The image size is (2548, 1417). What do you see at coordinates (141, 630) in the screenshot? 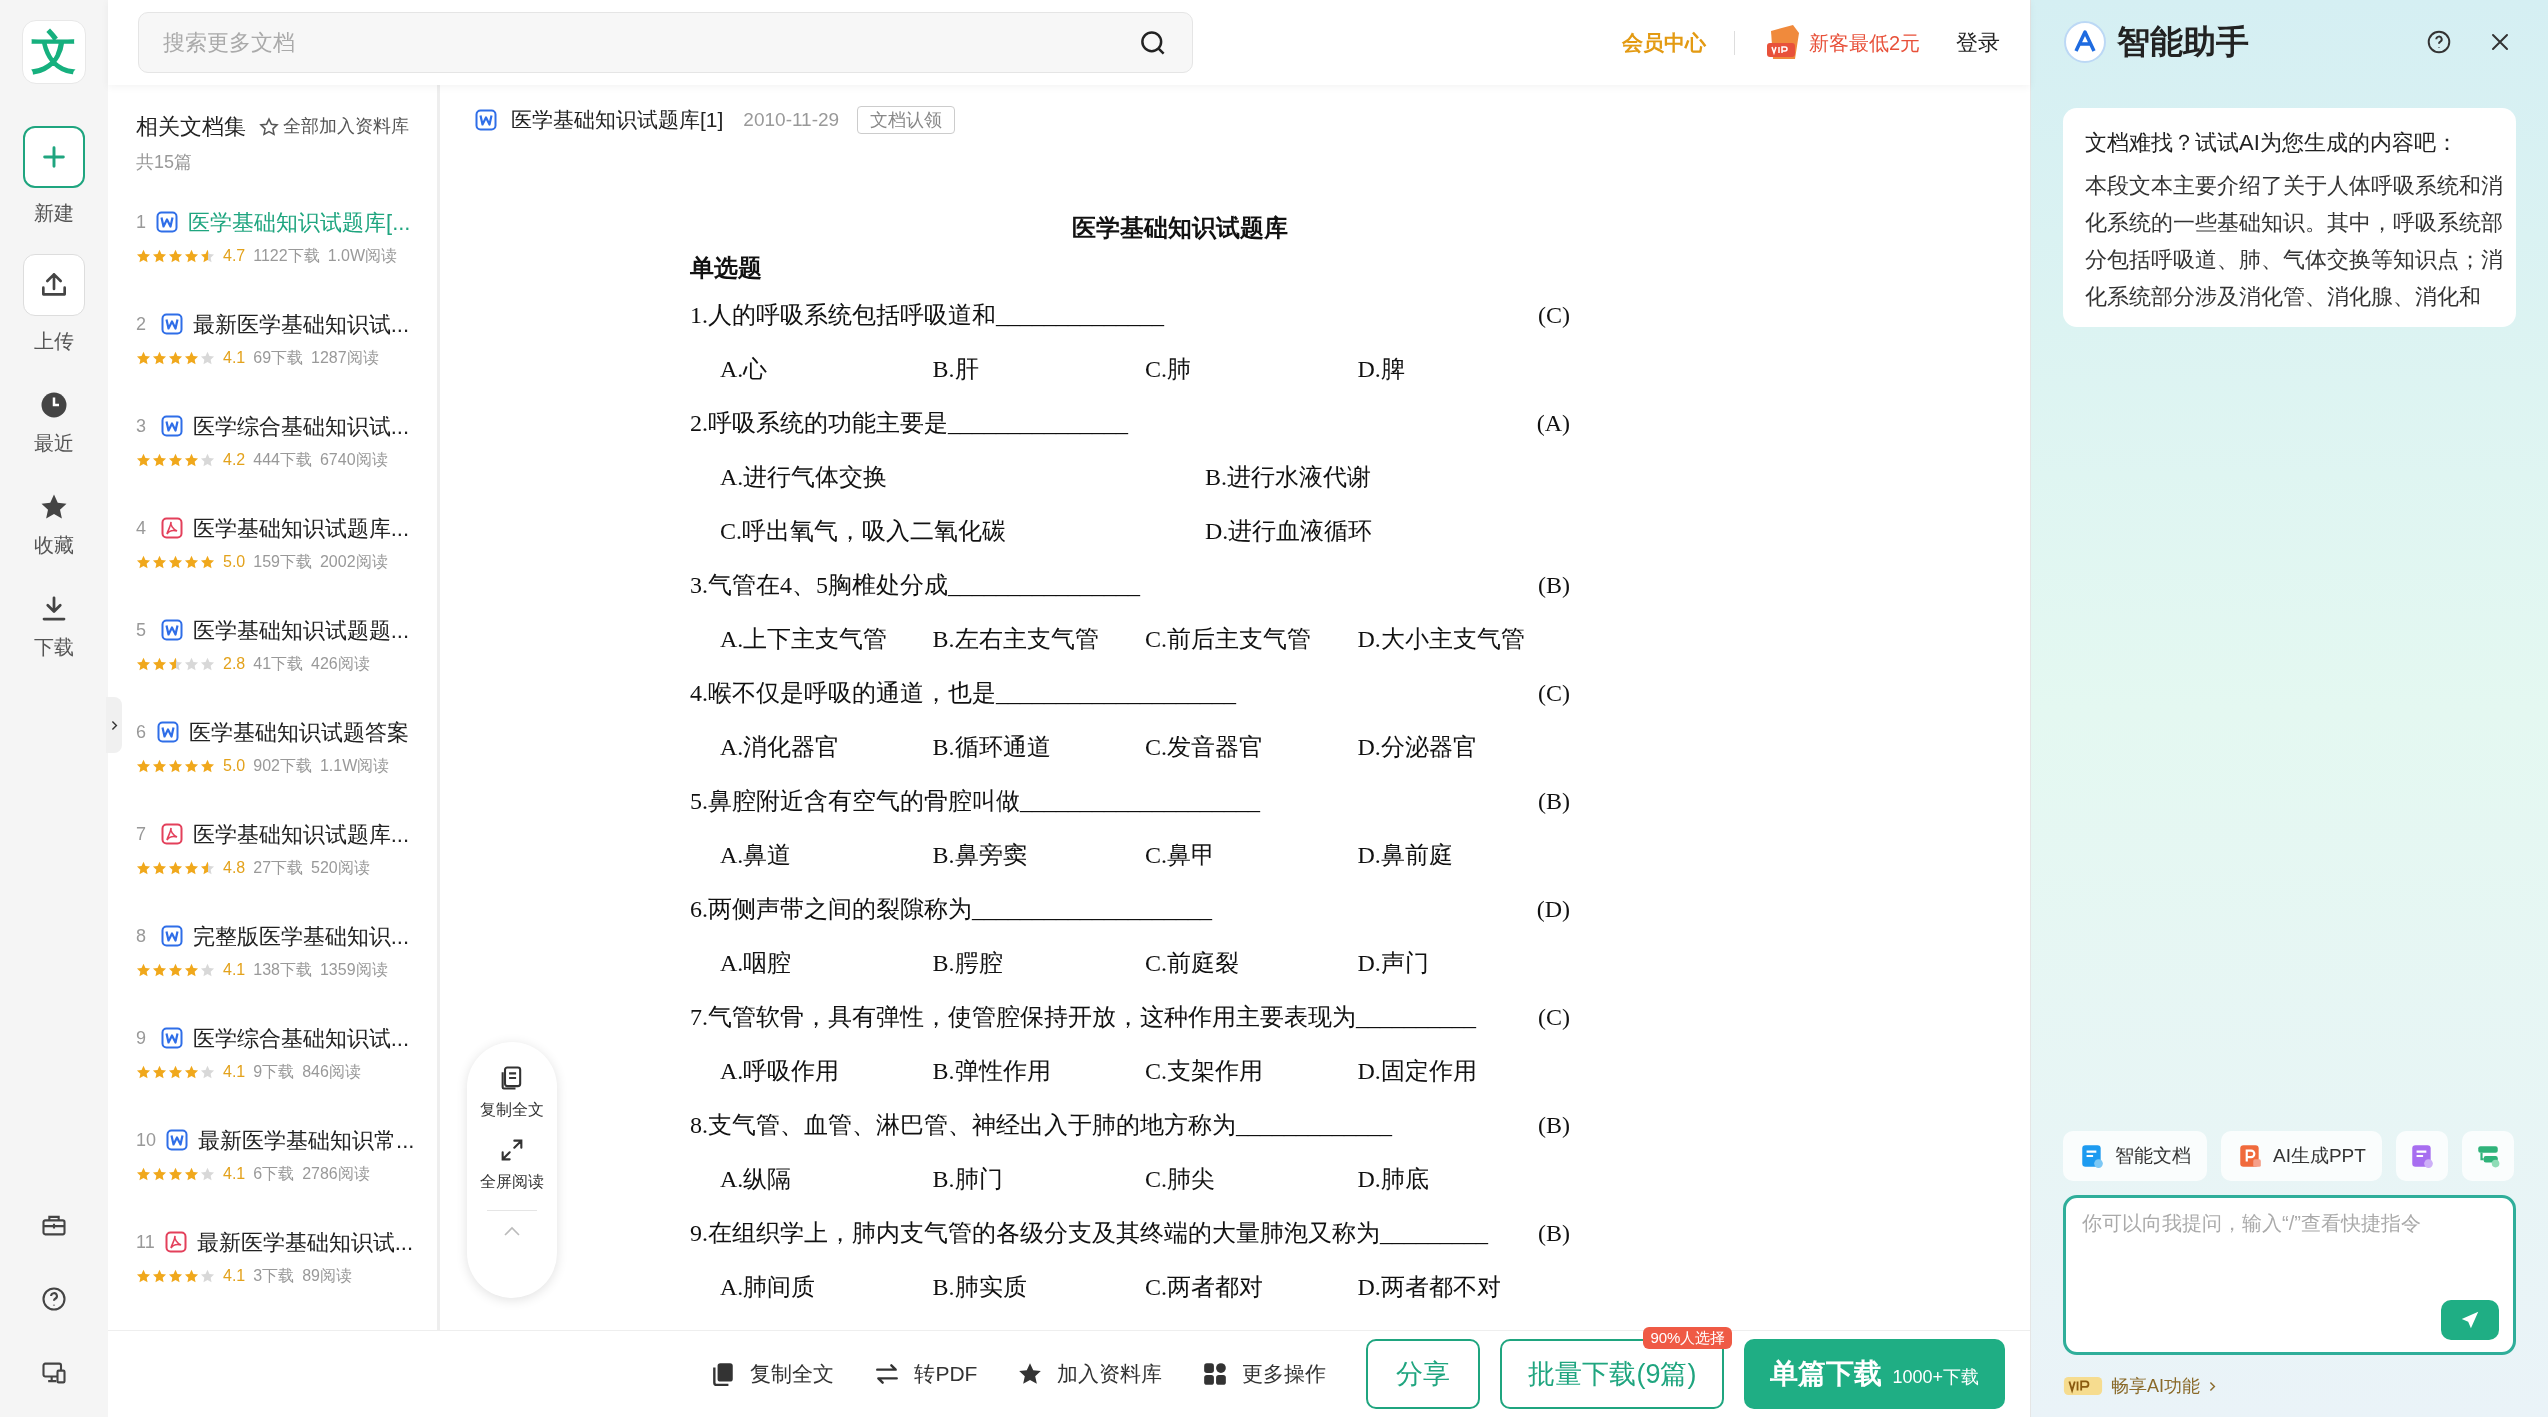
I see `item-number: 5` at bounding box center [141, 630].